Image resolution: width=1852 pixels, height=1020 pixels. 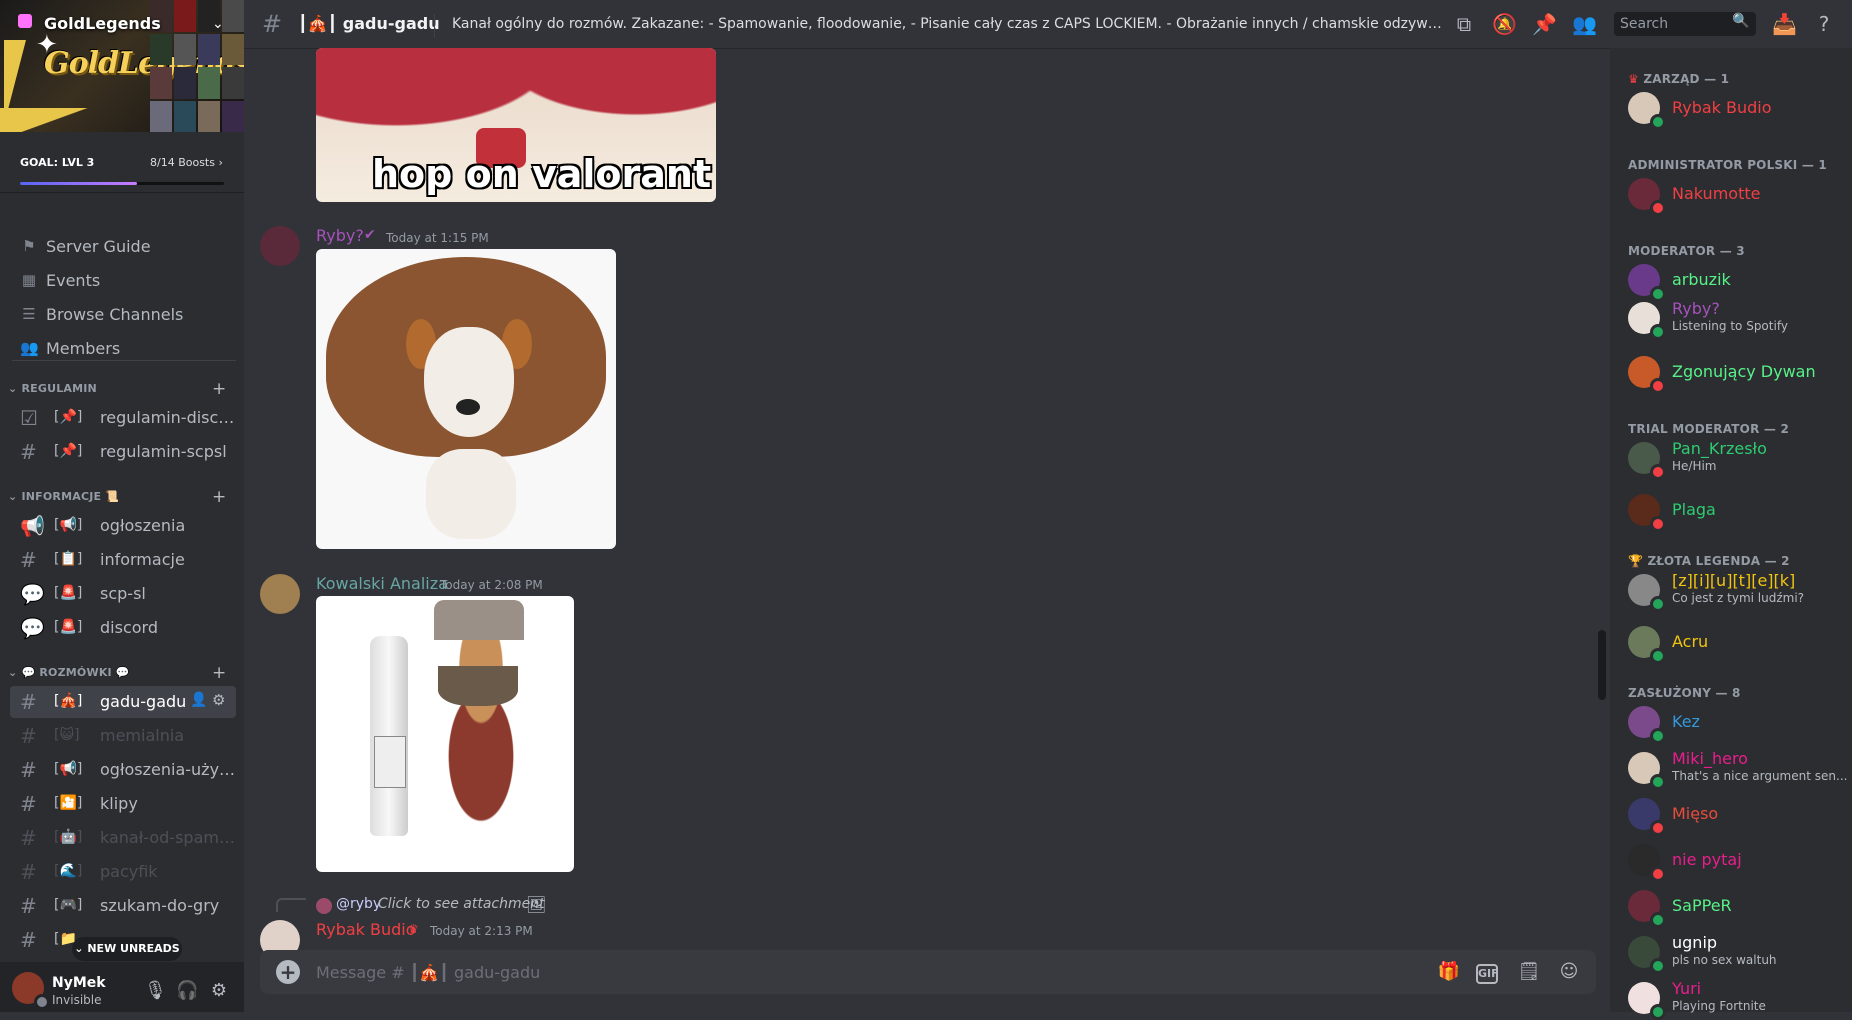 I want to click on threads-icon: ⧉, so click(x=1464, y=24).